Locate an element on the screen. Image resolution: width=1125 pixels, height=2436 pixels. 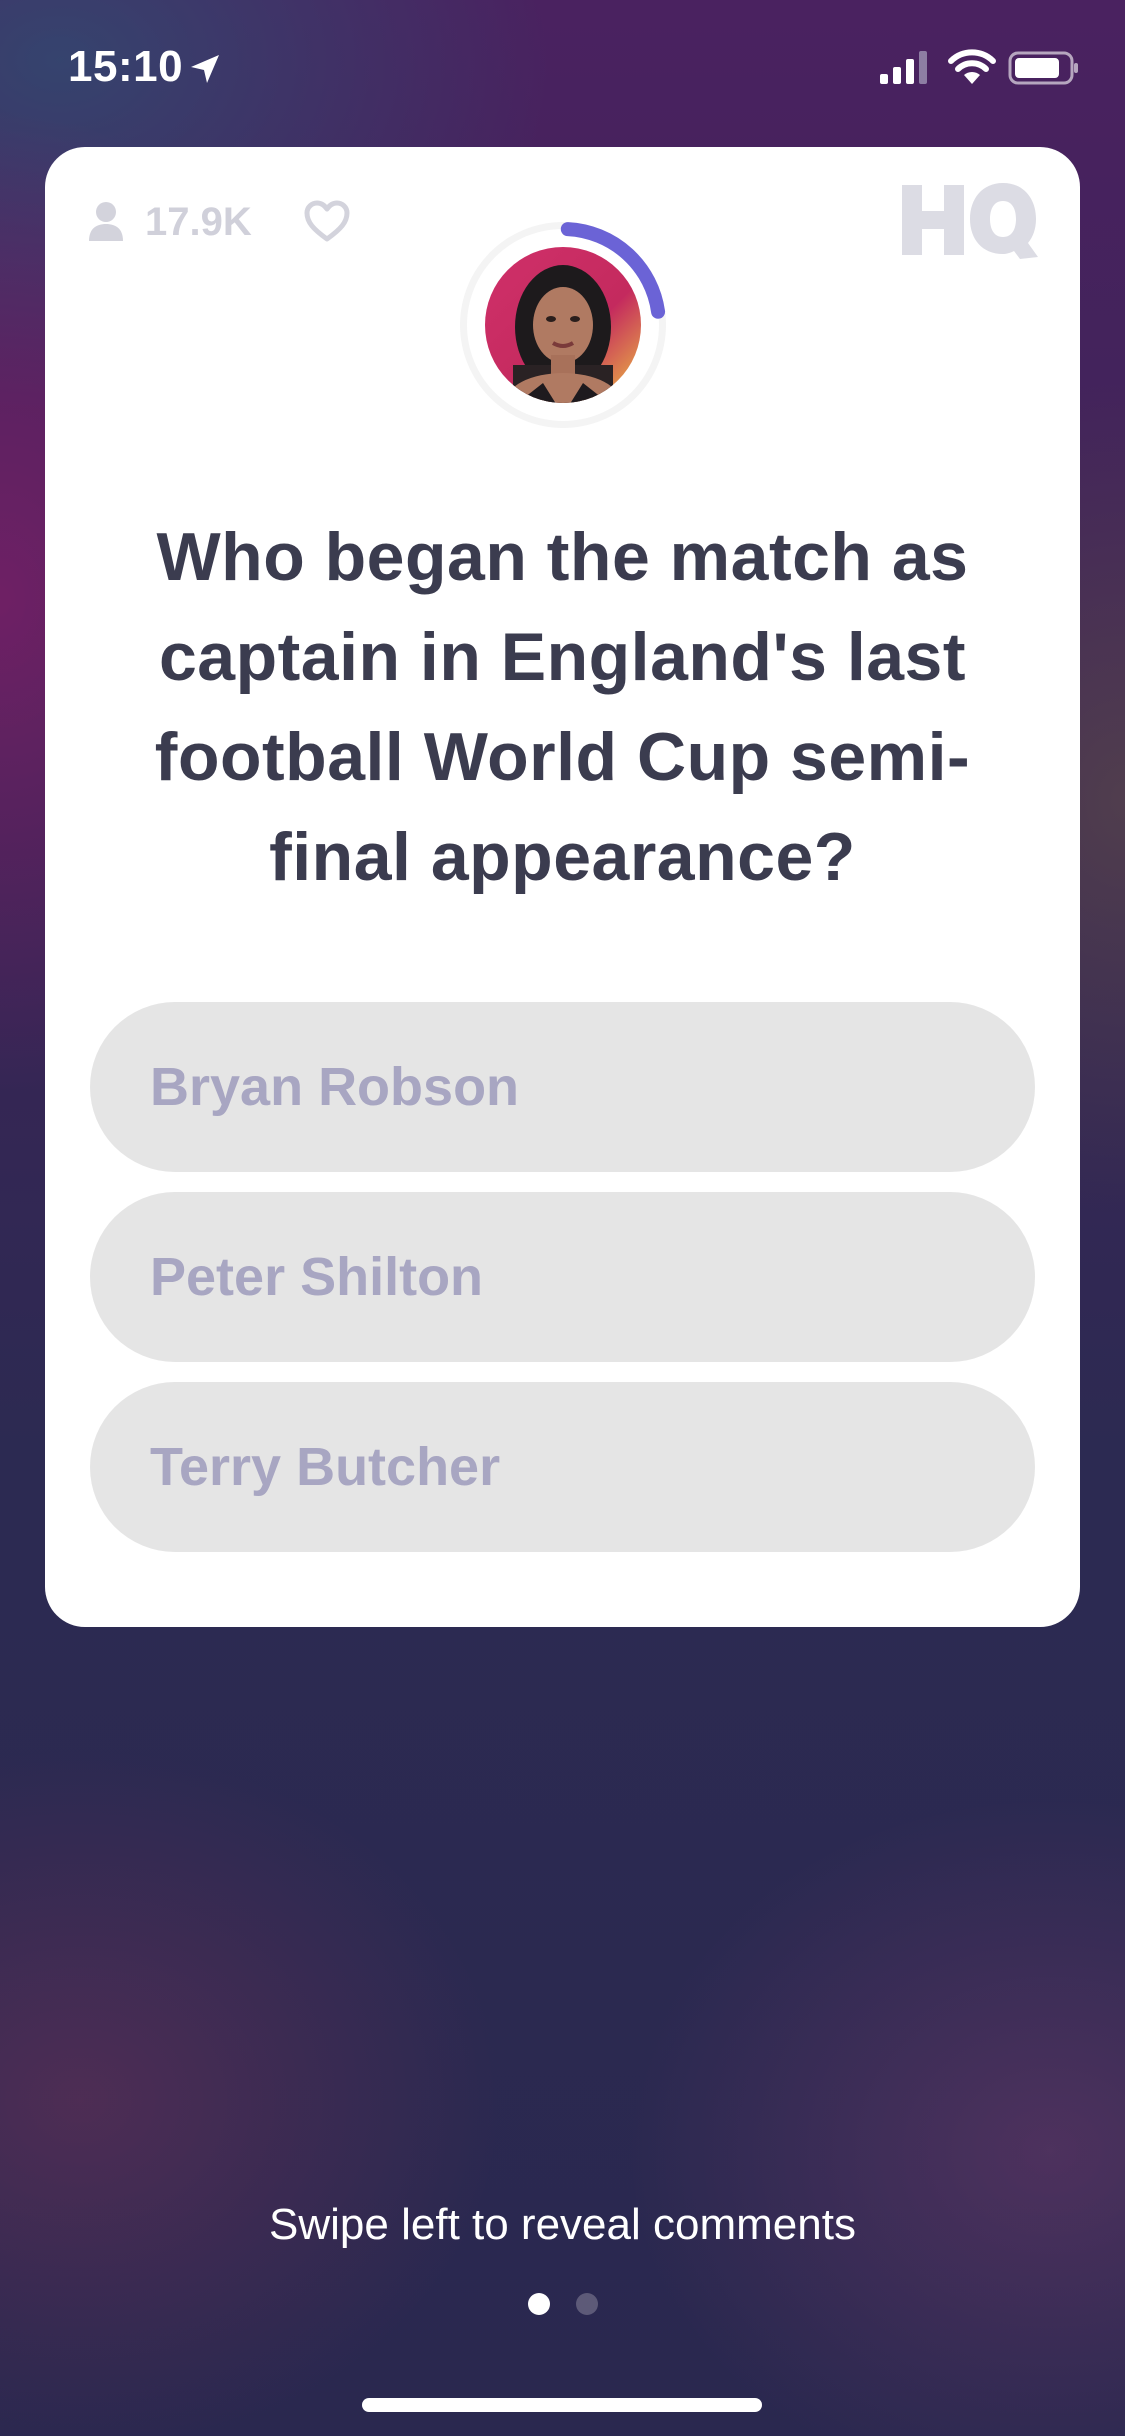
answer-option-3: Terry Butcher is located at coordinates (562, 1467).